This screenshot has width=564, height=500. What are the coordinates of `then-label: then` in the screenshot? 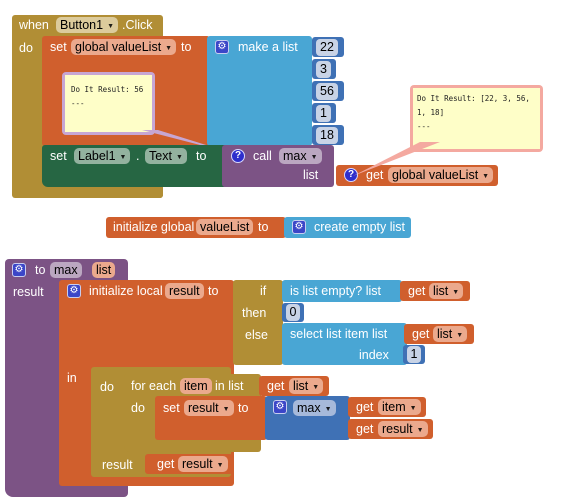 It's located at (254, 313).